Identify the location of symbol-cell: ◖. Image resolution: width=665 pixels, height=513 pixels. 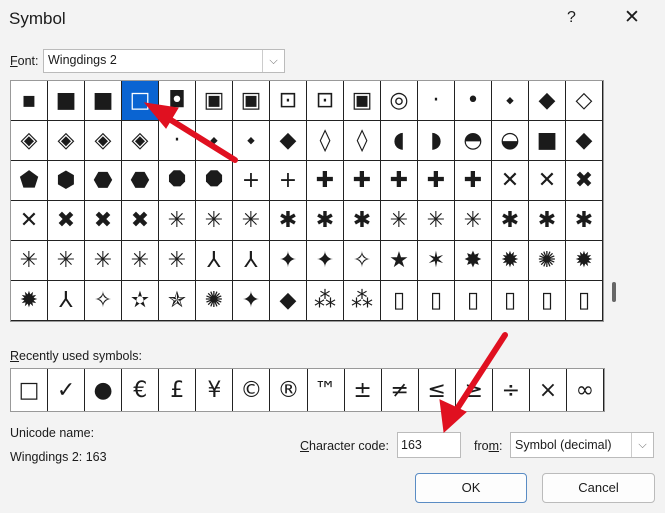
(399, 141).